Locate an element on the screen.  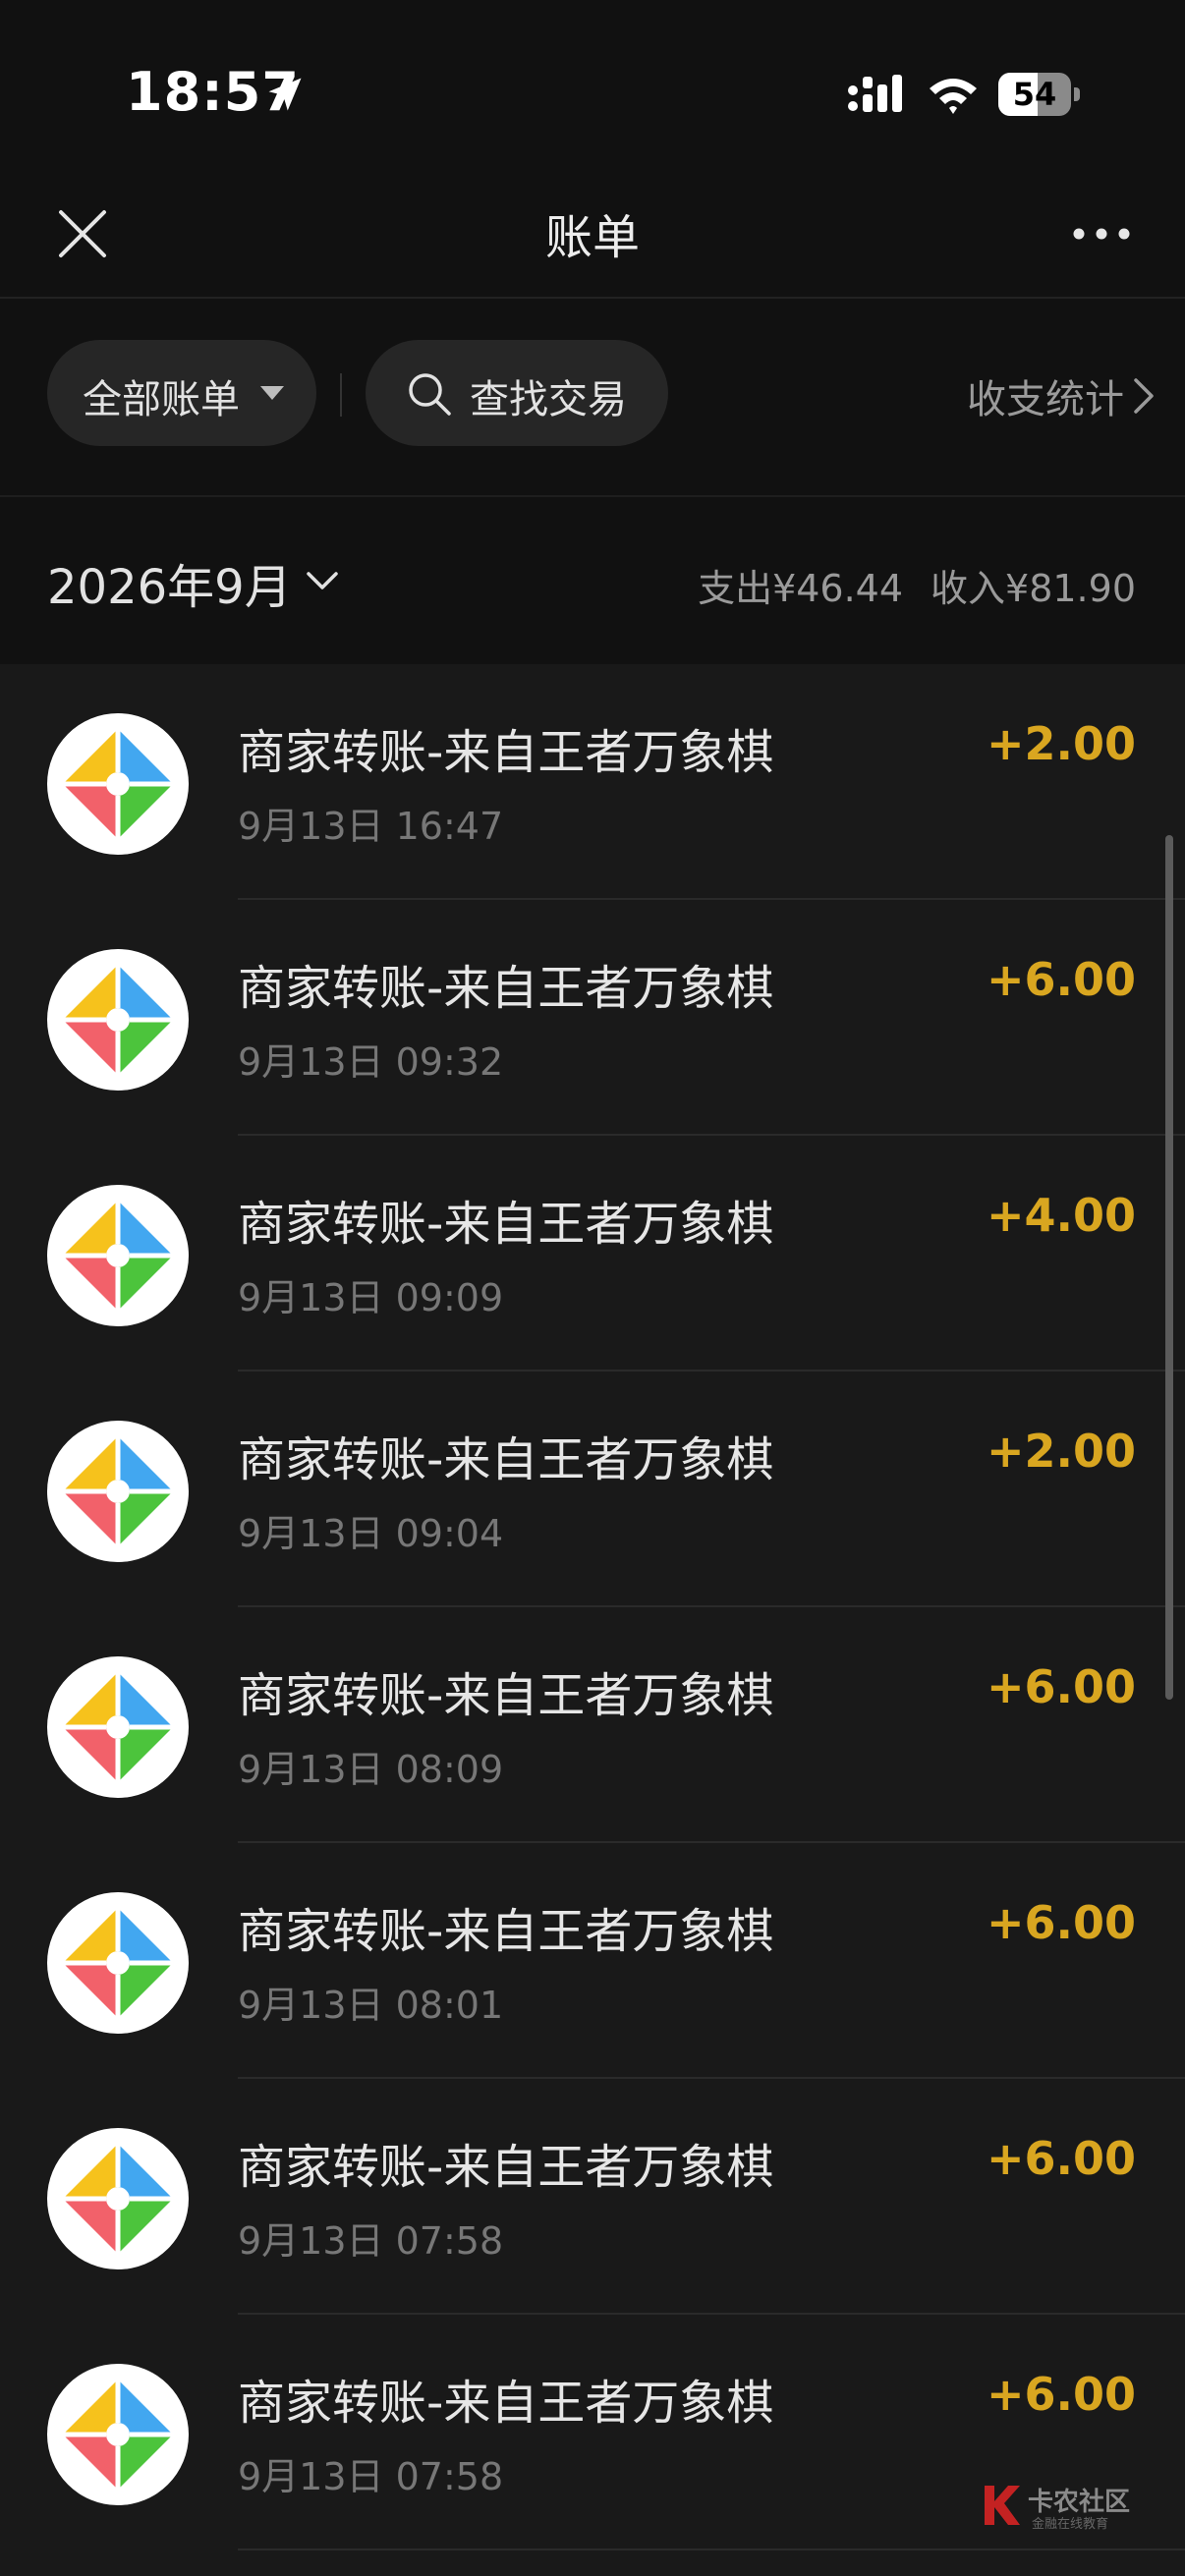
watermark-tagline: 金融在线教育 is located at coordinates (1071, 2524).